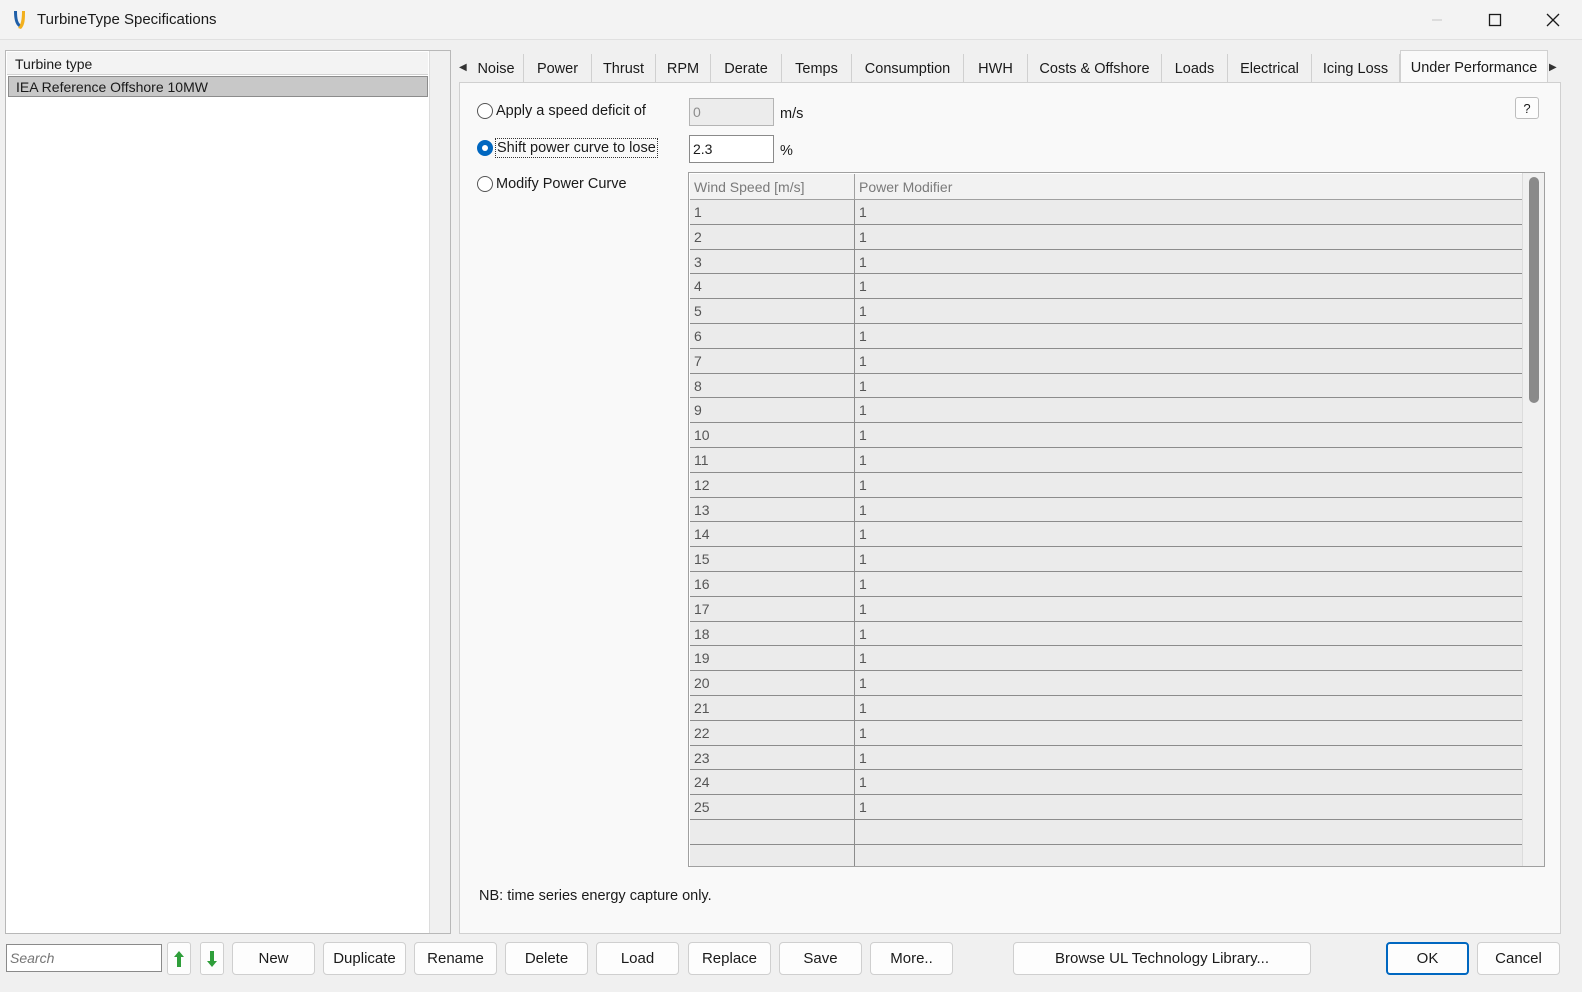  Describe the element at coordinates (1518, 958) in the screenshot. I see `cancel-button: Cancel` at that location.